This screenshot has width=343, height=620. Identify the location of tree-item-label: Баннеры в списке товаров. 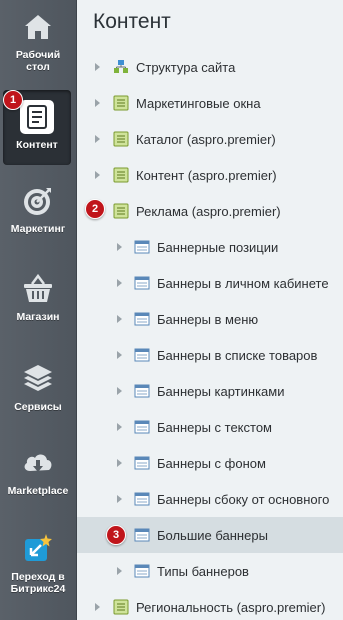
(237, 355).